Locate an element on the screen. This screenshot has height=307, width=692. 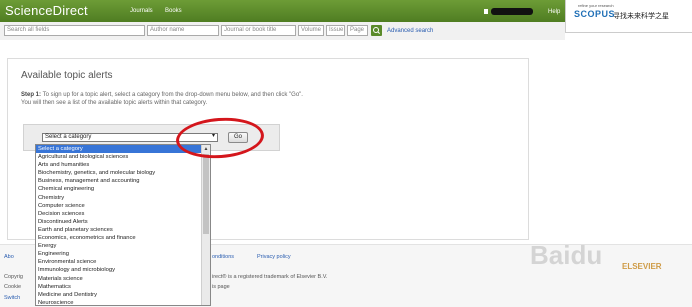
user-icon is located at coordinates (486, 11).